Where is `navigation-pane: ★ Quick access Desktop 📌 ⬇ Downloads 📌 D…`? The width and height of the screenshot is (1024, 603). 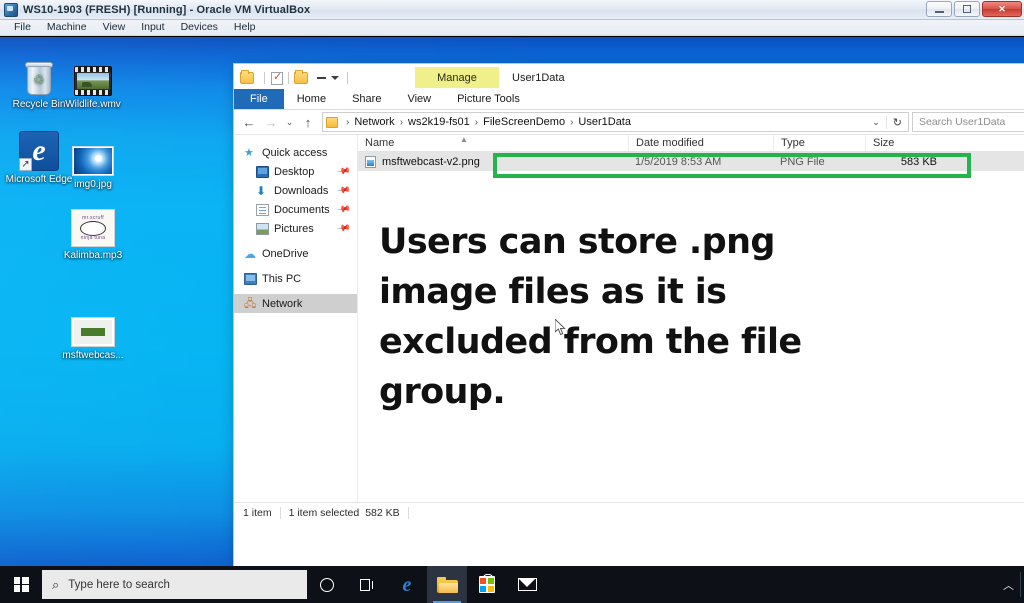 navigation-pane: ★ Quick access Desktop 📌 ⬇ Downloads 📌 D… is located at coordinates (296, 318).